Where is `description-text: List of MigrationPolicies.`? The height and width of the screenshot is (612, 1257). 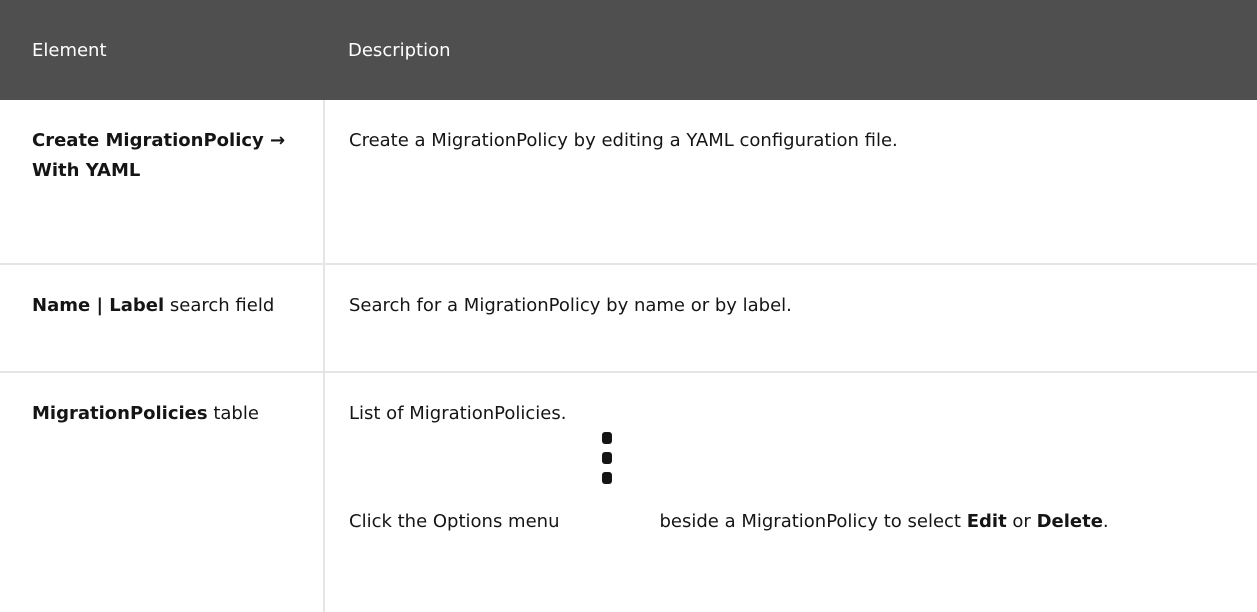 description-text: List of MigrationPolicies. is located at coordinates (458, 413).